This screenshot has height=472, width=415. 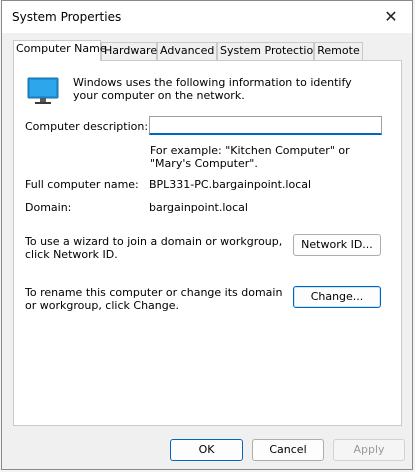 I want to click on tab-computer-name: Computer Name, so click(x=60, y=50).